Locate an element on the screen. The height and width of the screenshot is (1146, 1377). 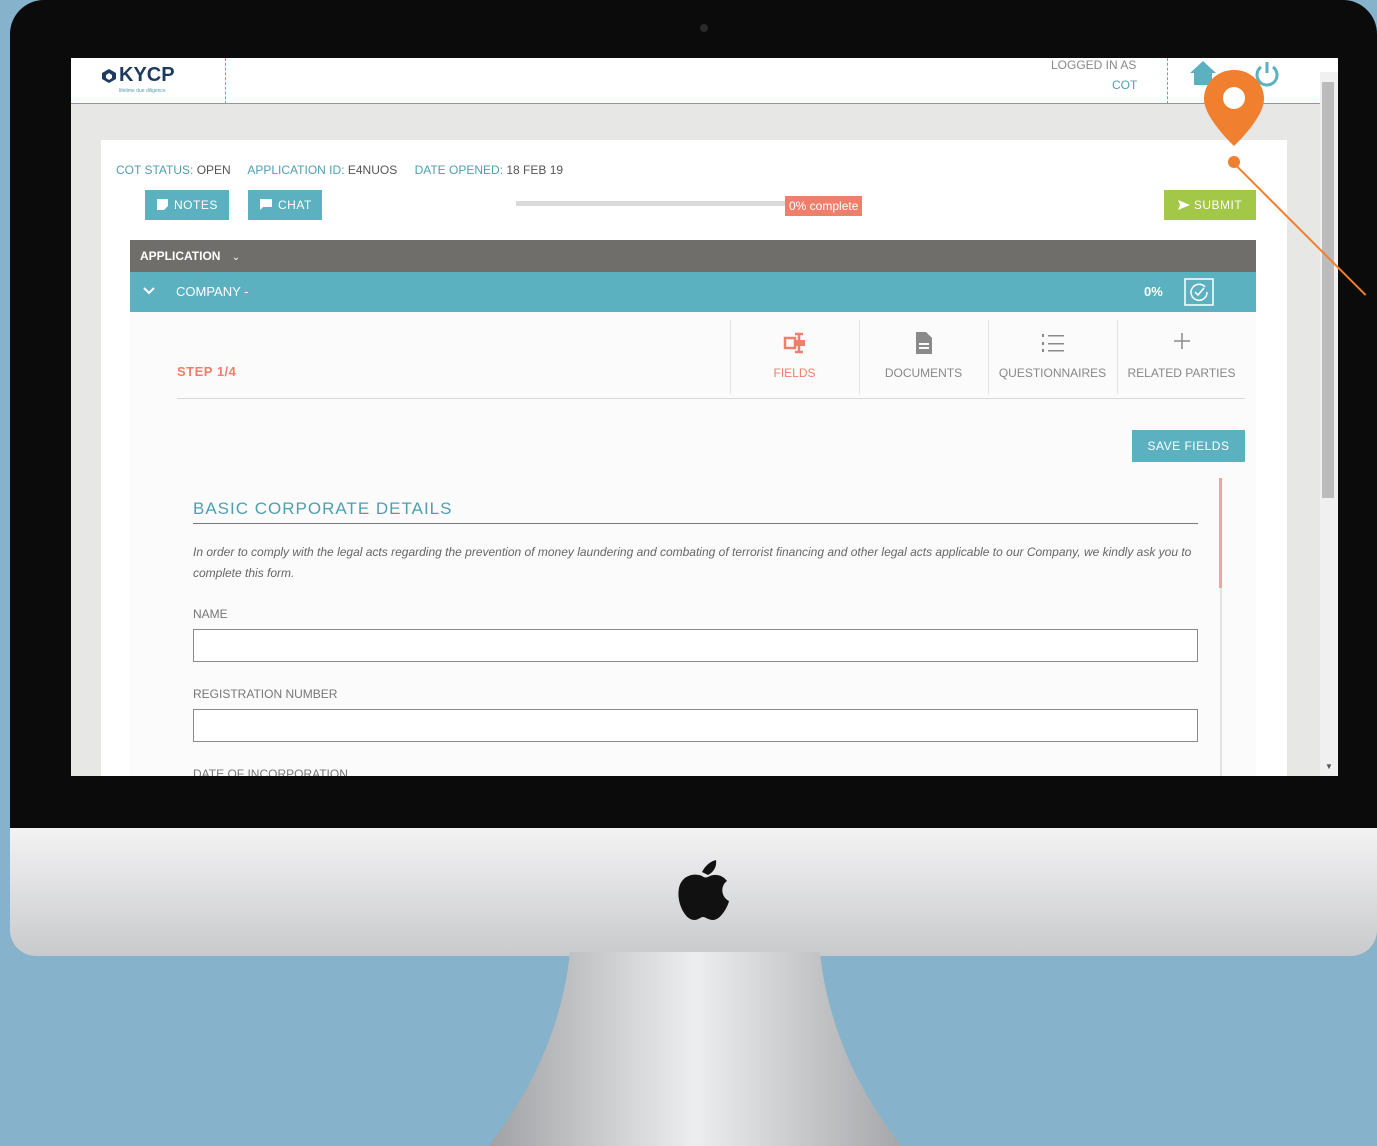
apple-logo-icon is located at coordinates (703, 890).